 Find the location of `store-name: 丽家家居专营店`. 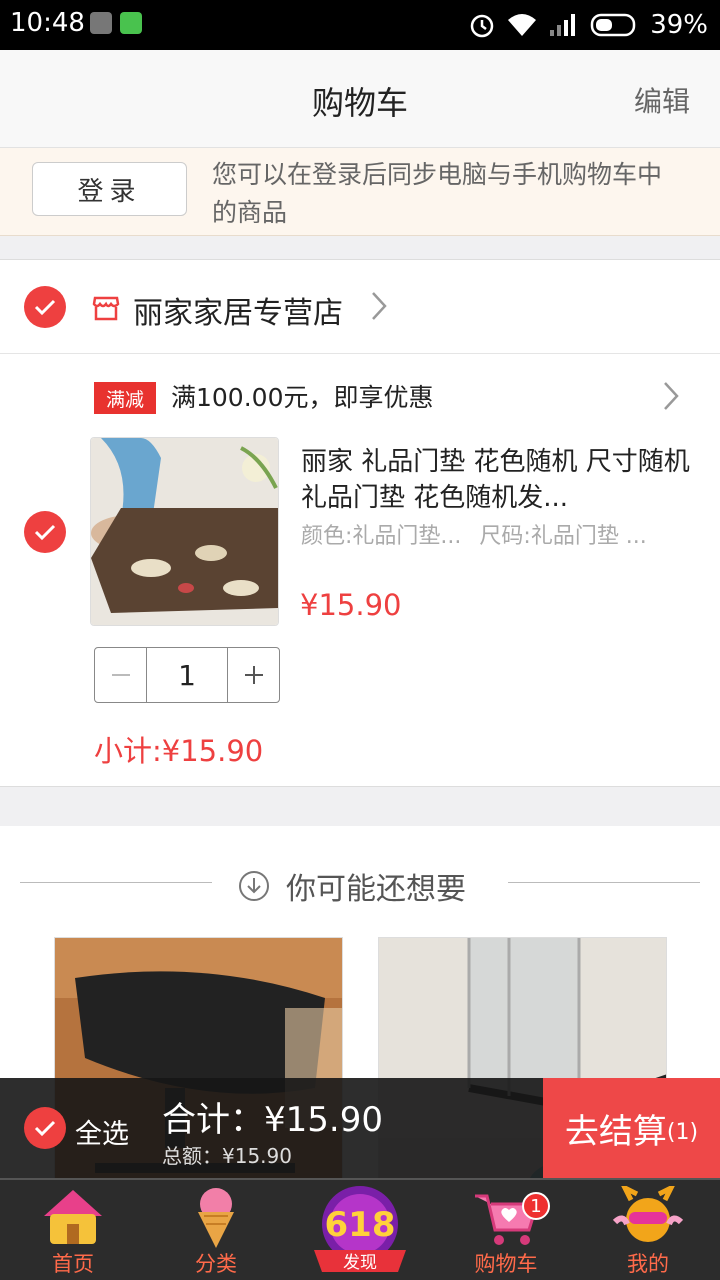

store-name: 丽家家居专营店 is located at coordinates (238, 310).